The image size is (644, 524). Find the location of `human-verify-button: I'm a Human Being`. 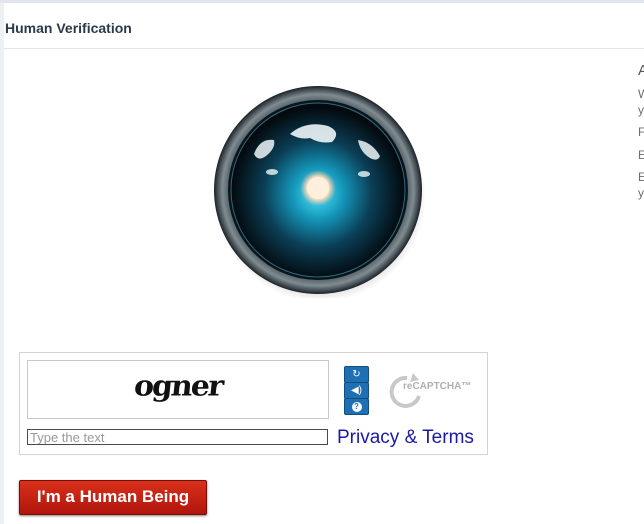

human-verify-button: I'm a Human Being is located at coordinates (113, 497).